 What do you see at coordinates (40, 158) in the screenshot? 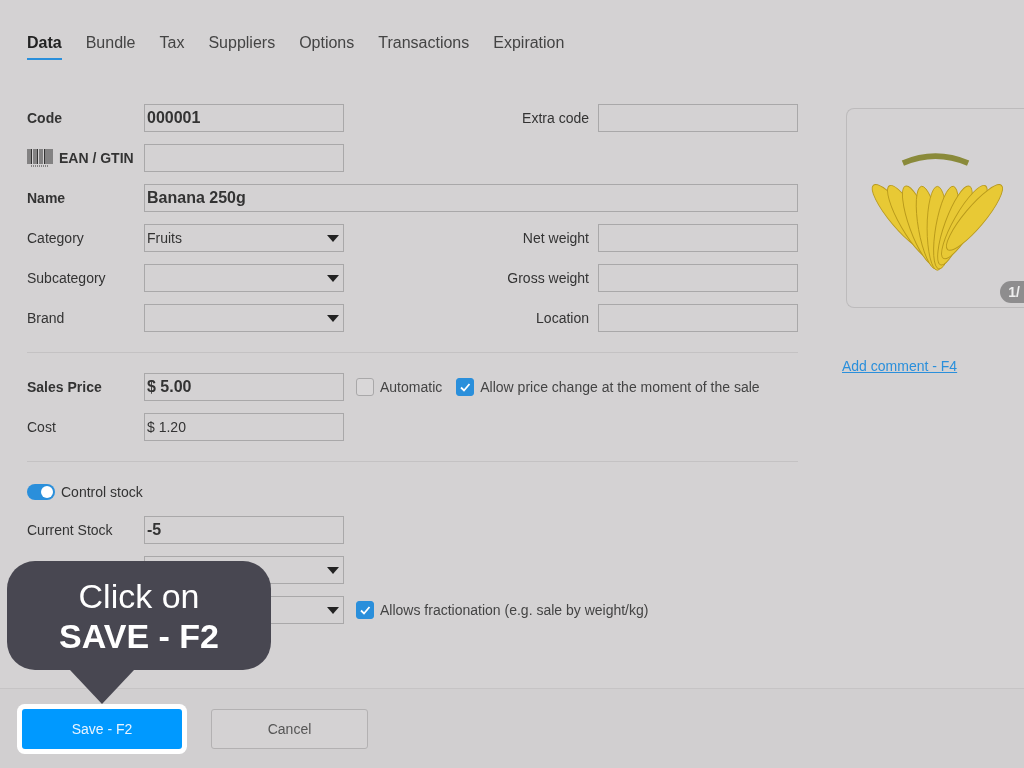
I see `barcode-icon` at bounding box center [40, 158].